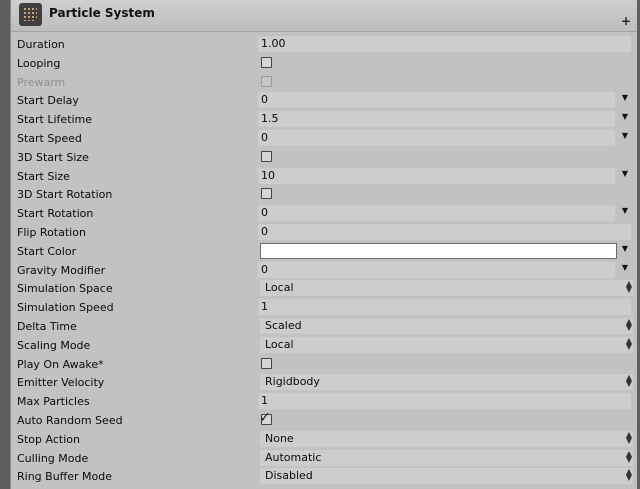 The width and height of the screenshot is (640, 489). I want to click on property-label: Start Size, so click(43, 176).